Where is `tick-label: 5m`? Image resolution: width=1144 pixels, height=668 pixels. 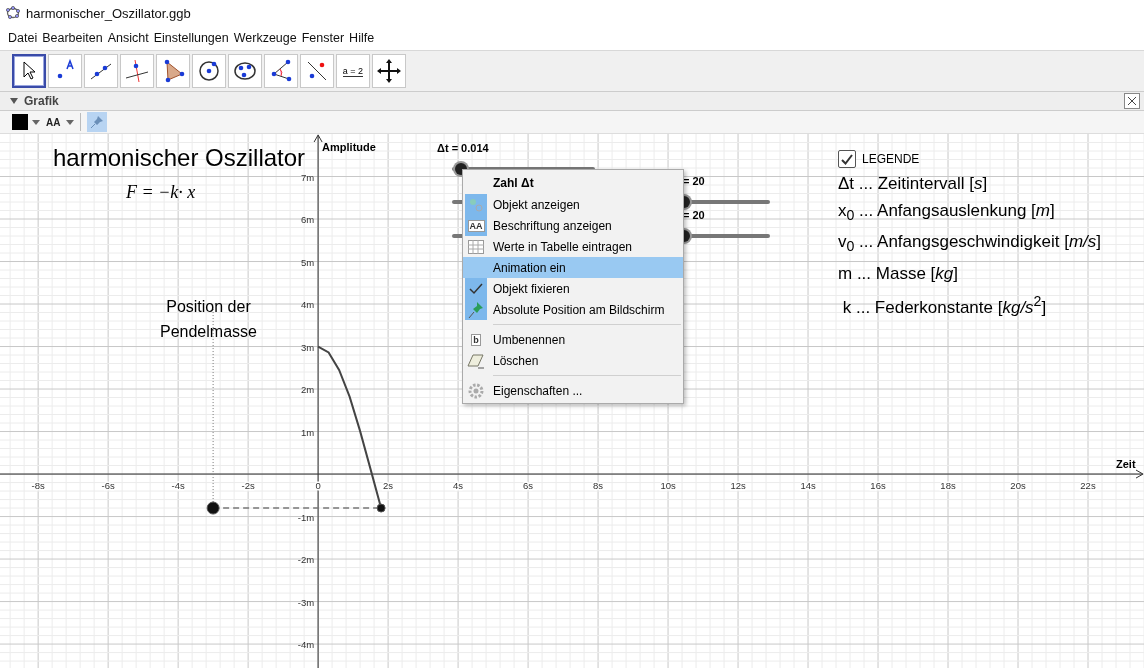
tick-label: 5m is located at coordinates (307, 262).